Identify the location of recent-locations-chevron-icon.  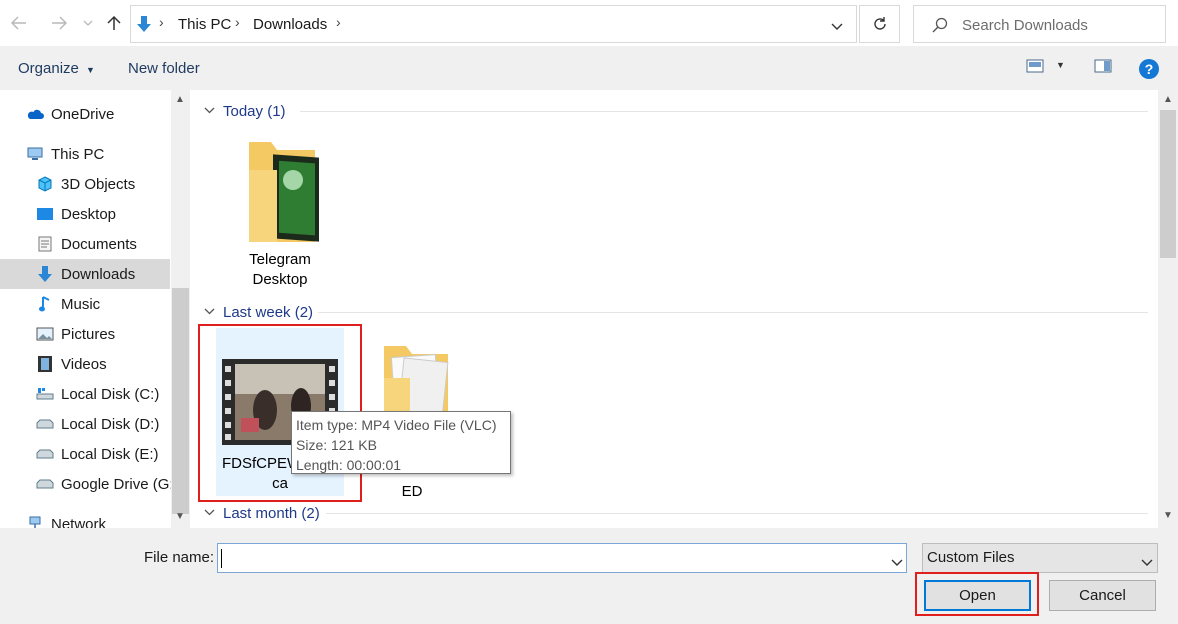
(88, 23).